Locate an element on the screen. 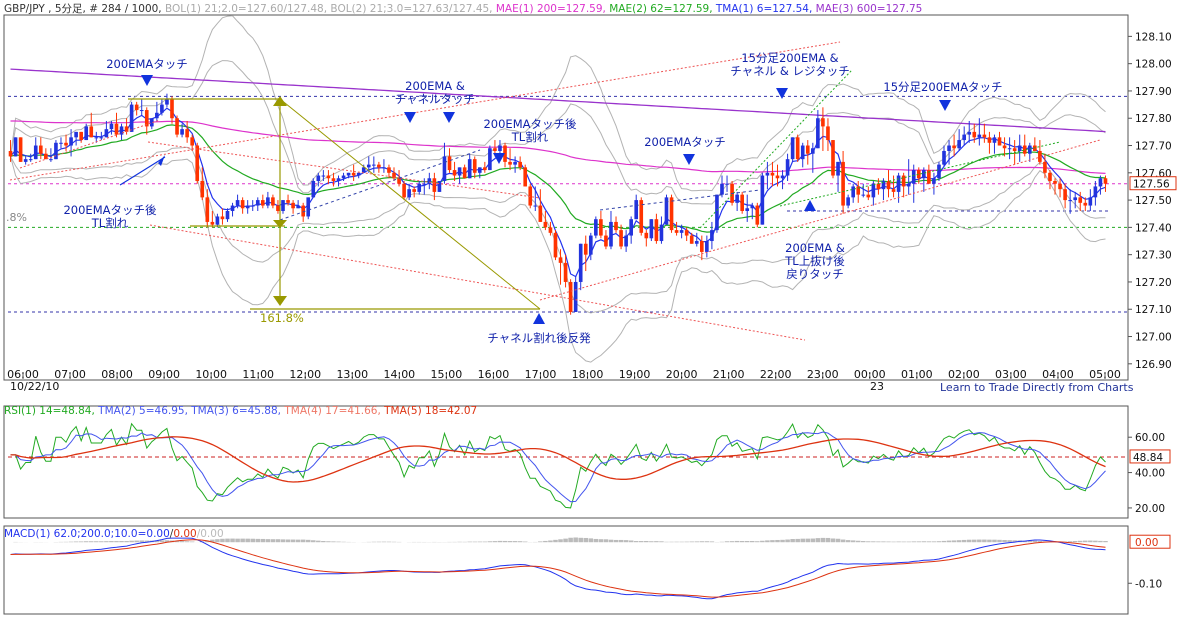 This screenshot has height=617, width=1182. annotation-a3-line: チャネルタッチ is located at coordinates (435, 99).